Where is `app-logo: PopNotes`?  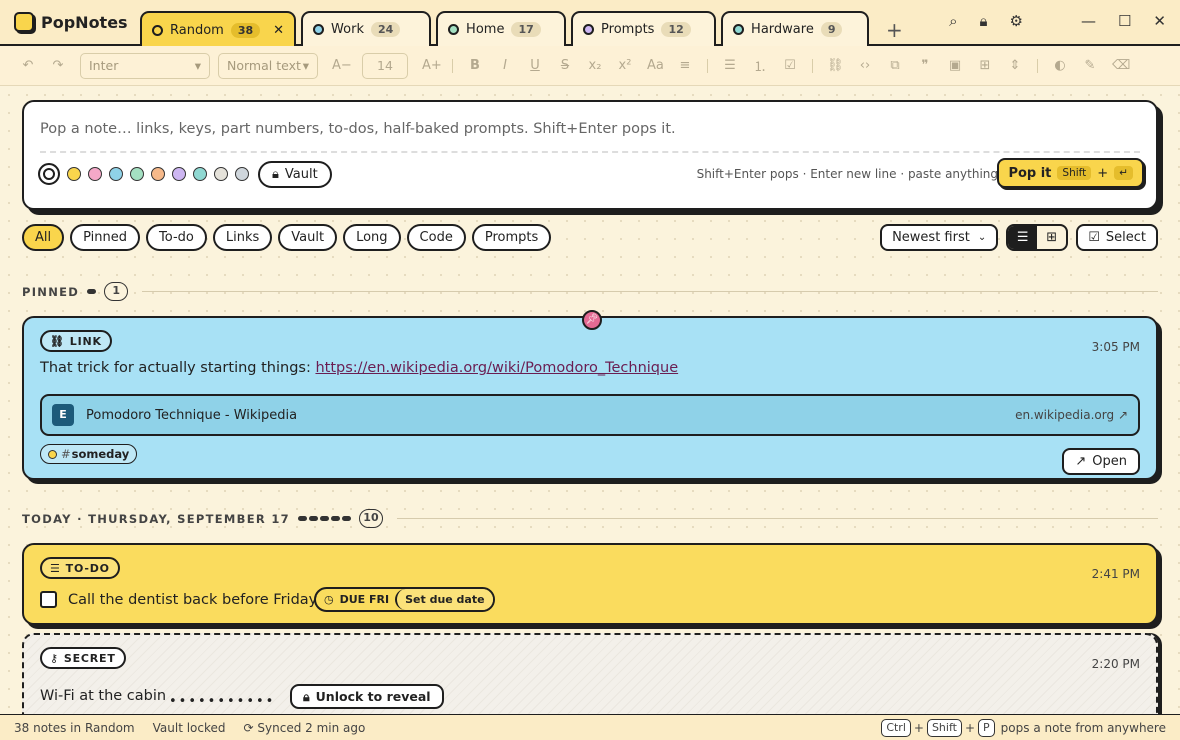 app-logo: PopNotes is located at coordinates (71, 22).